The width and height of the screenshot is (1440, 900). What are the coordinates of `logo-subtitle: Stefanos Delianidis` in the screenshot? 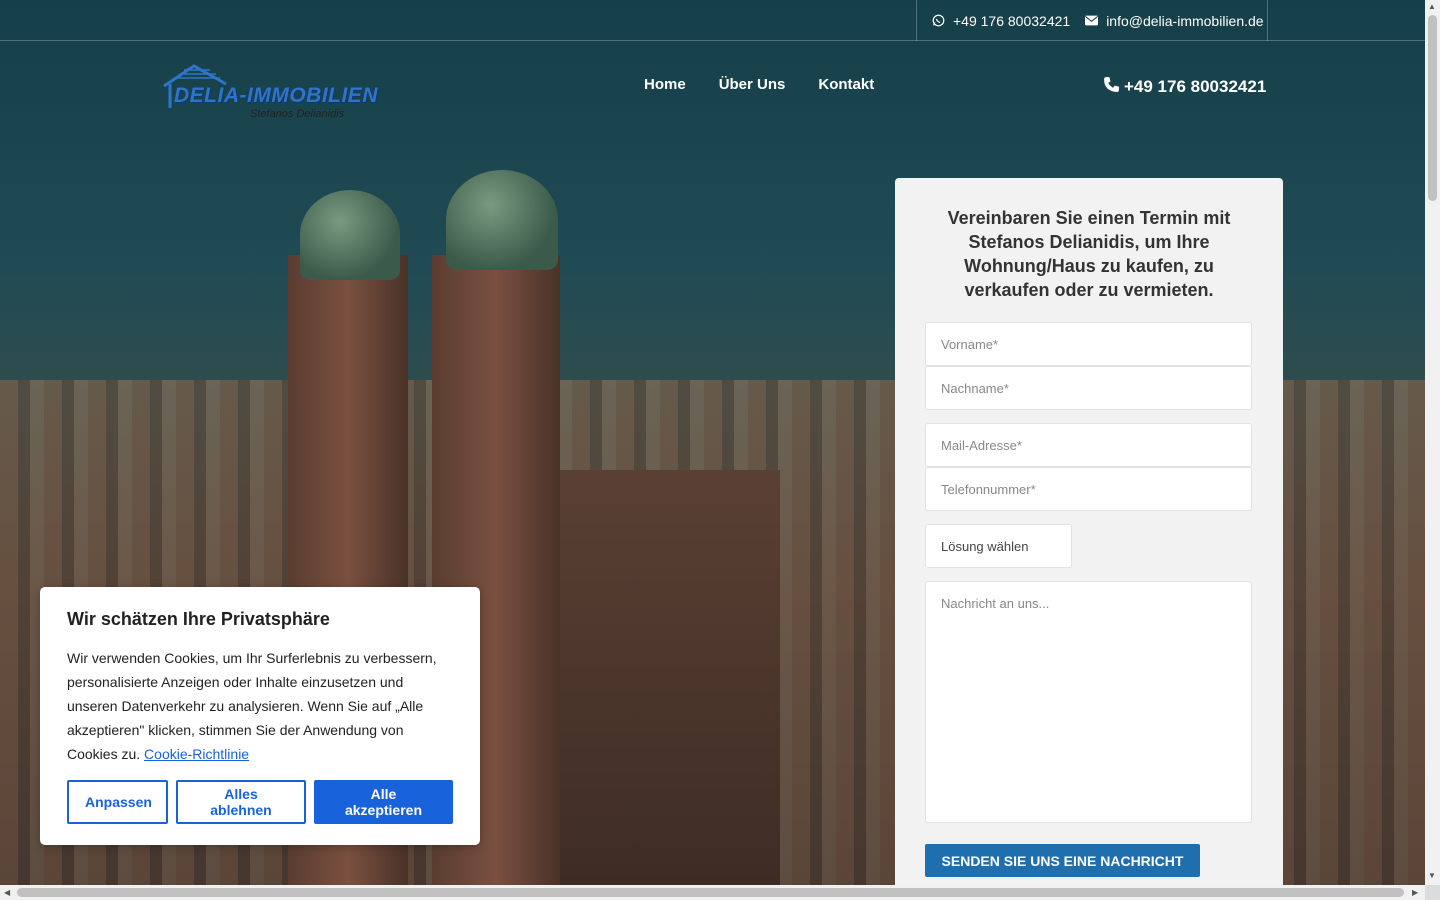 It's located at (297, 114).